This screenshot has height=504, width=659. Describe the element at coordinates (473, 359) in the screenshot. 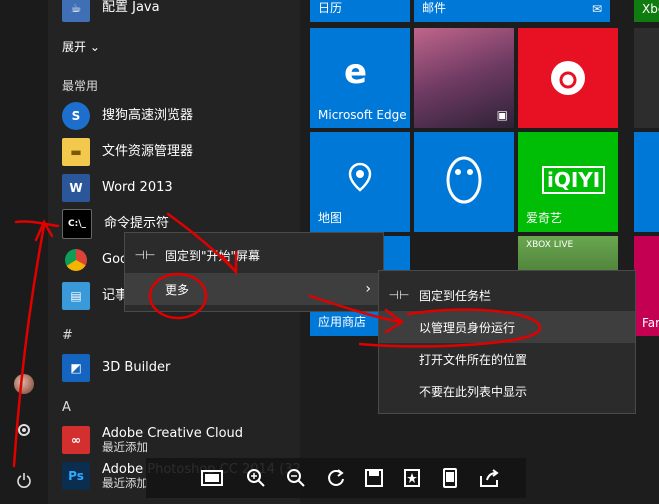

I see `menu-item-label: 打开文件所在的位置` at that location.